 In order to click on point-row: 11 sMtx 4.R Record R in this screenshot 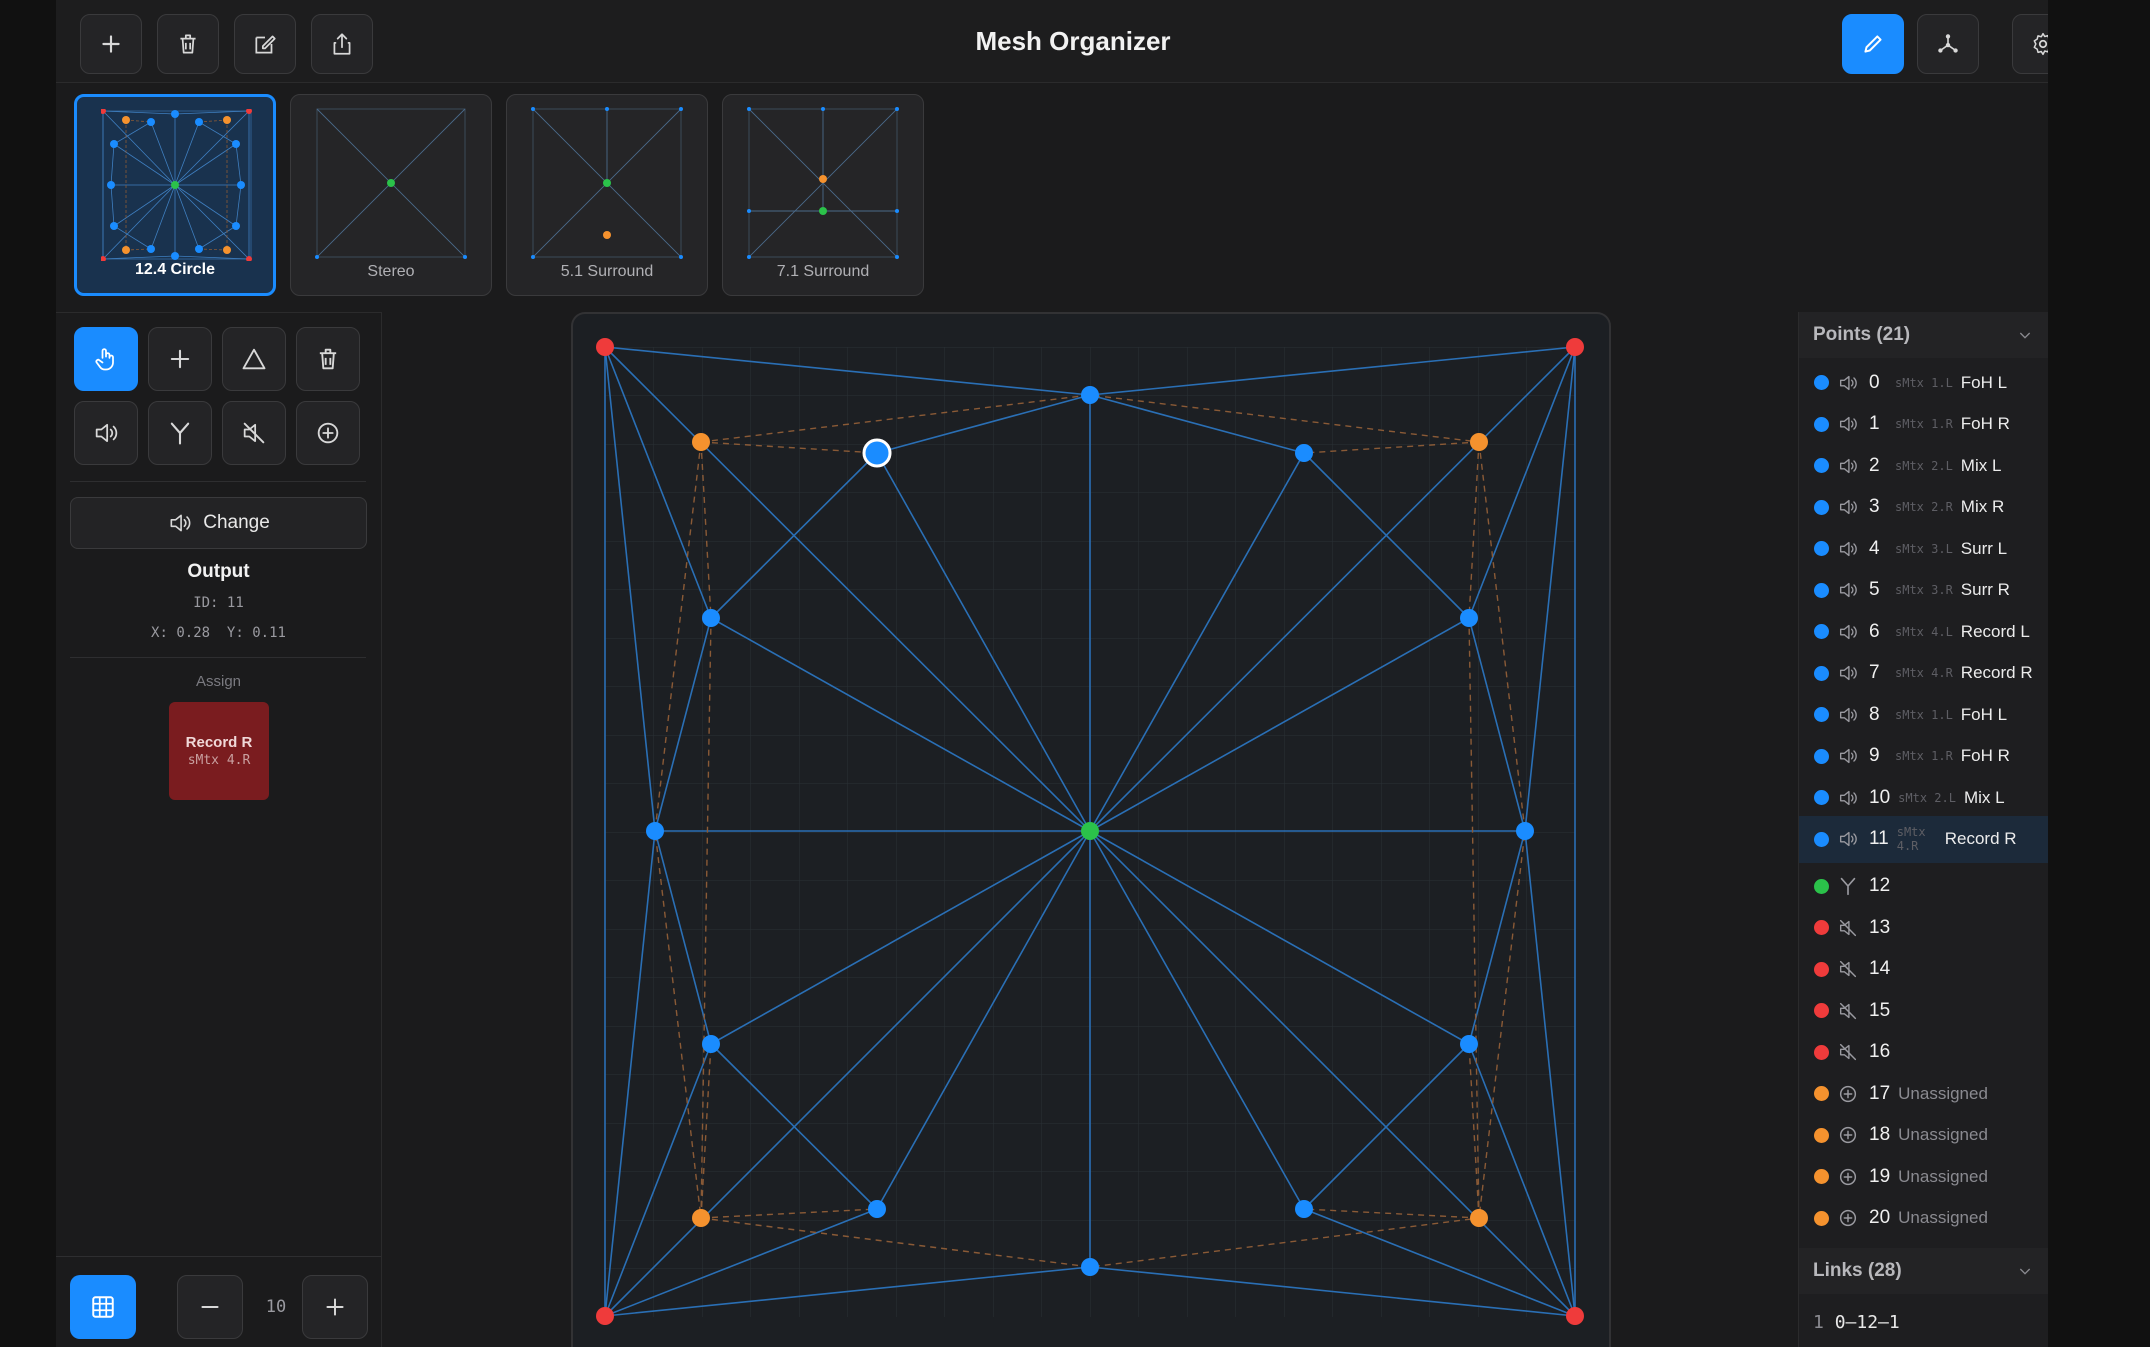, I will do `click(1923, 839)`.